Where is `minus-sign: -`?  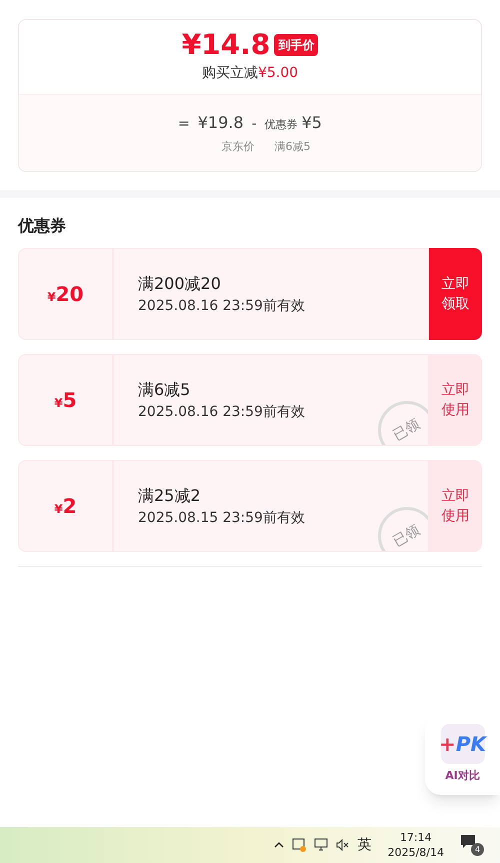
minus-sign: - is located at coordinates (254, 124).